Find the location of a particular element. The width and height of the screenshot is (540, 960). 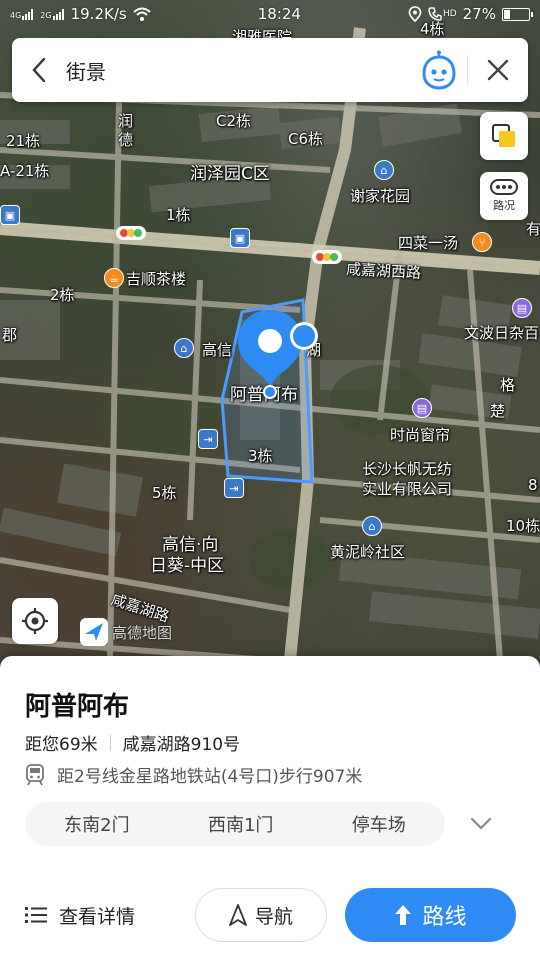

divider is located at coordinates (110, 742).